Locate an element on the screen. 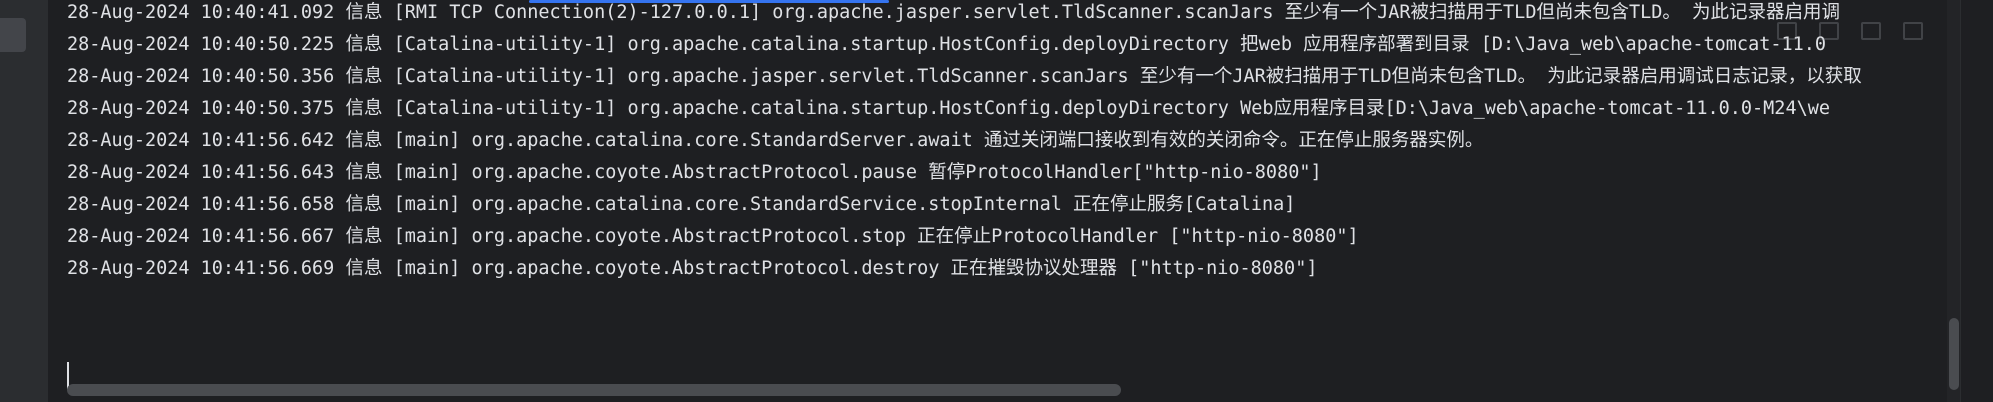 This screenshot has height=402, width=1993. vertical-scrollbar-thumb is located at coordinates (1954, 354).